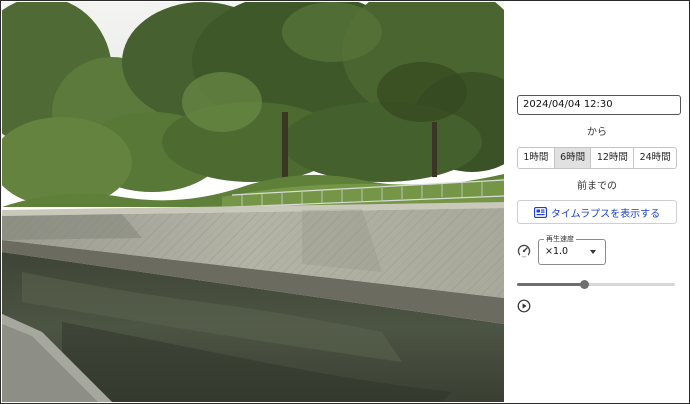 The image size is (690, 404). Describe the element at coordinates (524, 305) in the screenshot. I see `play-circle-icon` at that location.